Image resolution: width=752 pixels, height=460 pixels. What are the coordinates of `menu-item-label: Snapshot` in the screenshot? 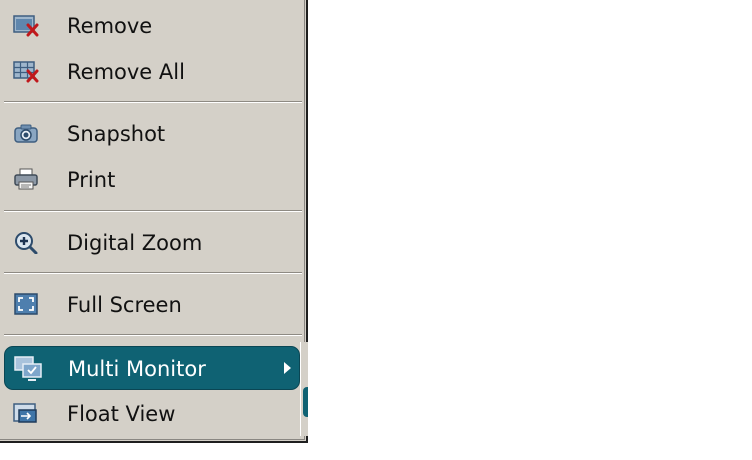 It's located at (116, 134).